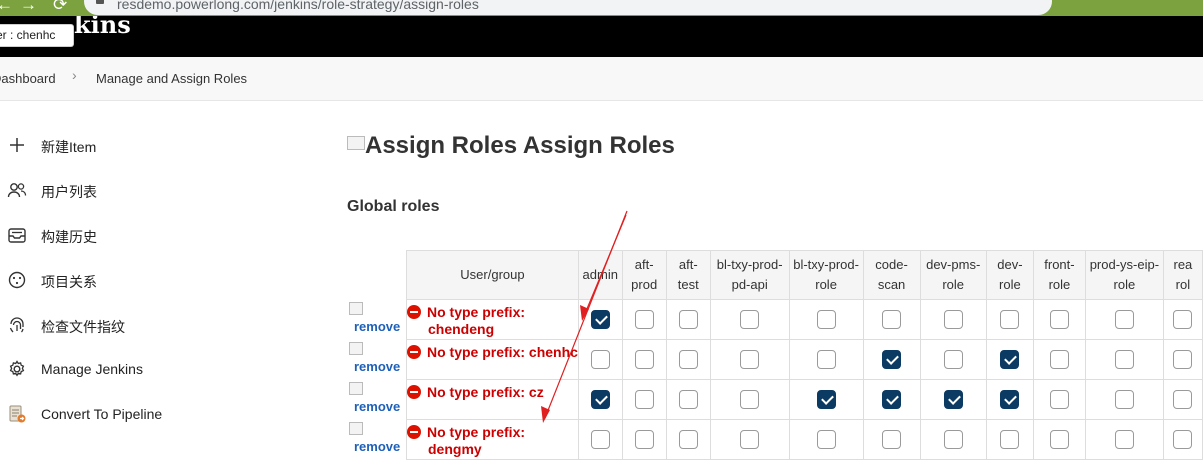 This screenshot has width=1203, height=460. What do you see at coordinates (150, 325) in the screenshot?
I see `sidebar-item-fingerprint: 检查文件指纹` at bounding box center [150, 325].